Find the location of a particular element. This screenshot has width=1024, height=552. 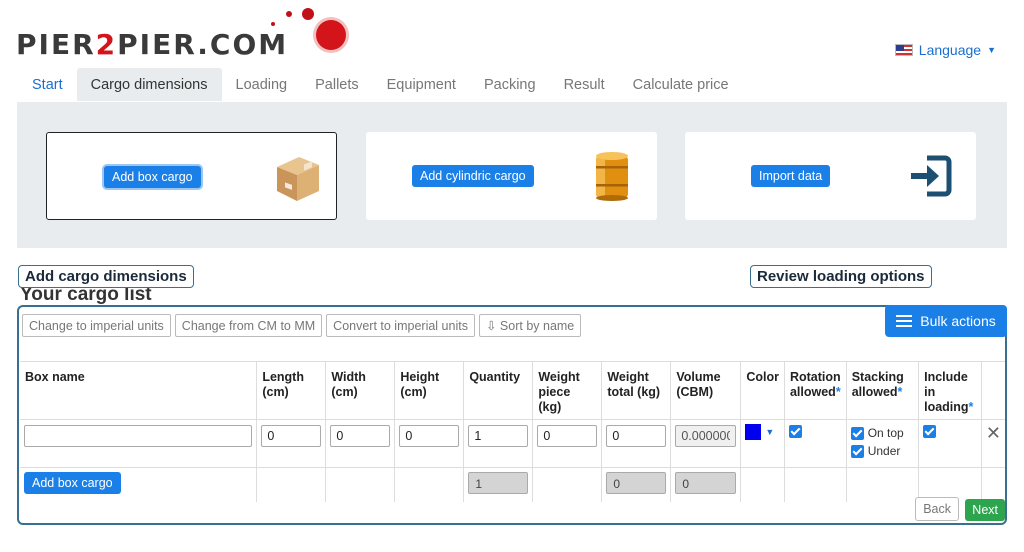

table-row: ▼ On top Under ✕ is located at coordinates (512, 443).